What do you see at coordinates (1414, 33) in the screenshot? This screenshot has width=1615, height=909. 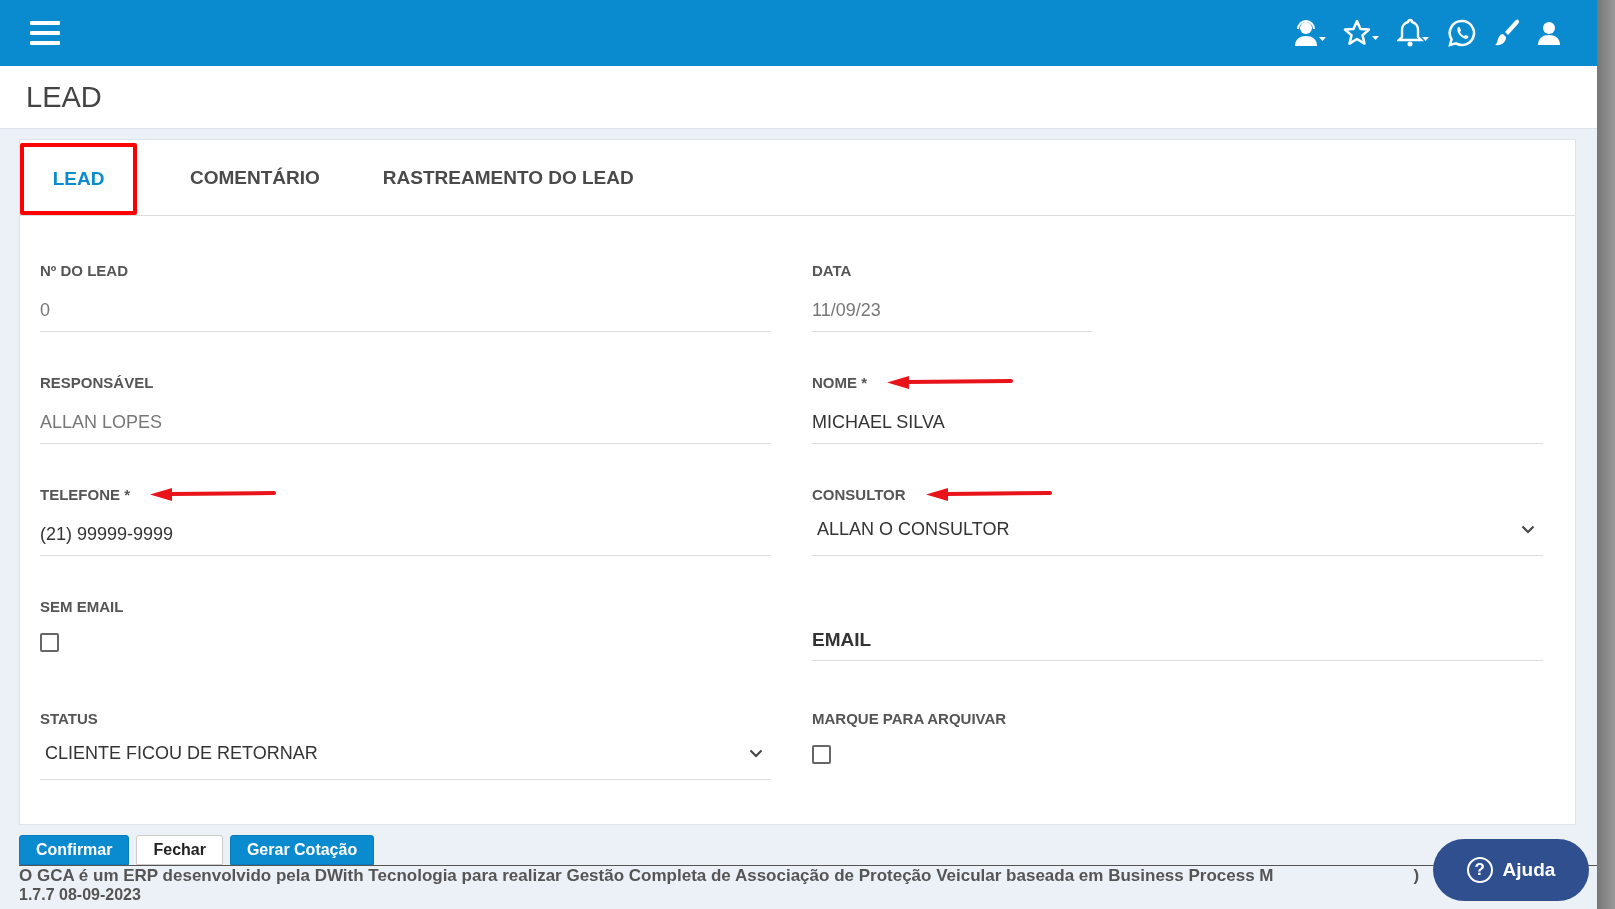 I see `bell-icon` at bounding box center [1414, 33].